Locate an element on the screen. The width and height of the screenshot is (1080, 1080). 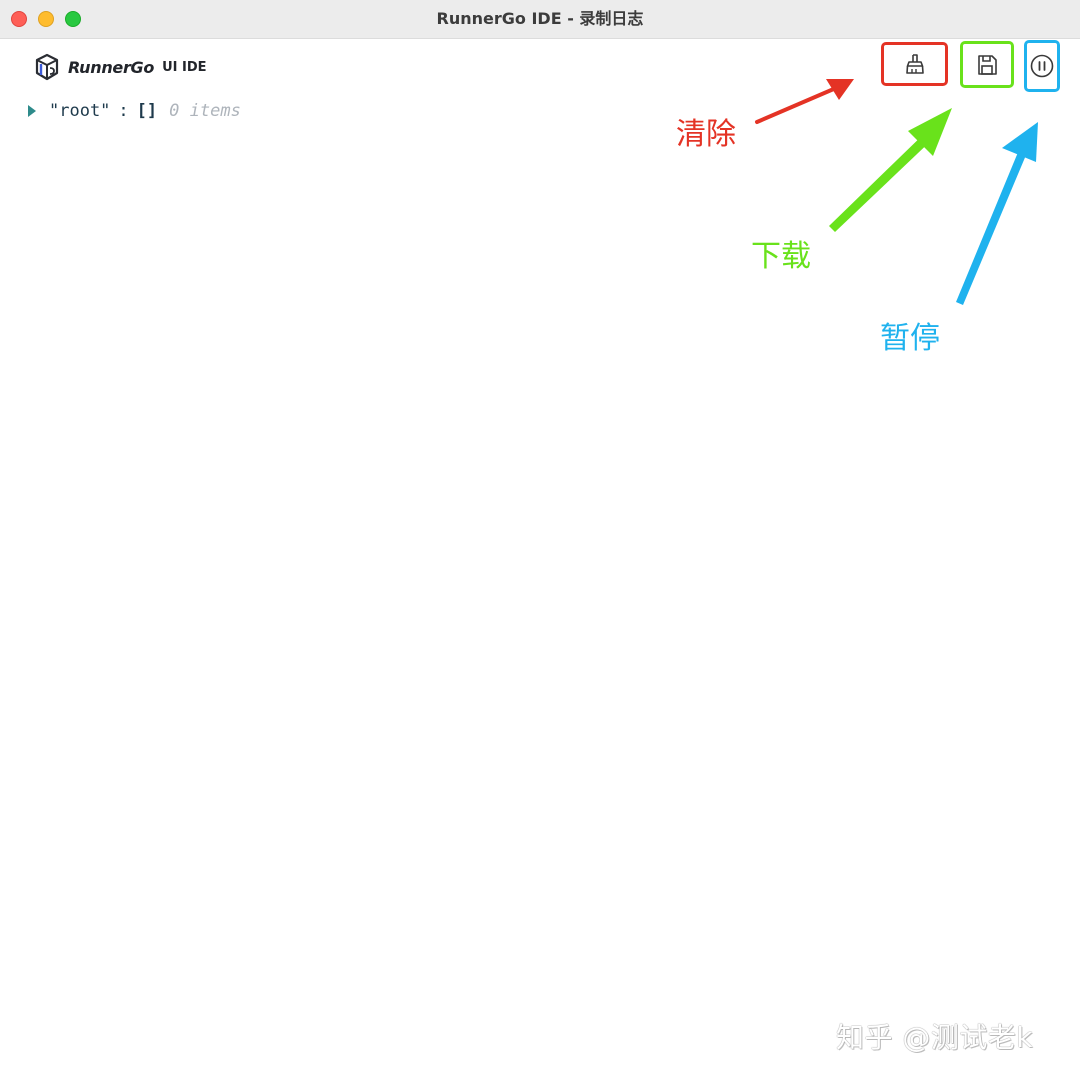
clear-annotation-label: 清除 is located at coordinates (706, 134).